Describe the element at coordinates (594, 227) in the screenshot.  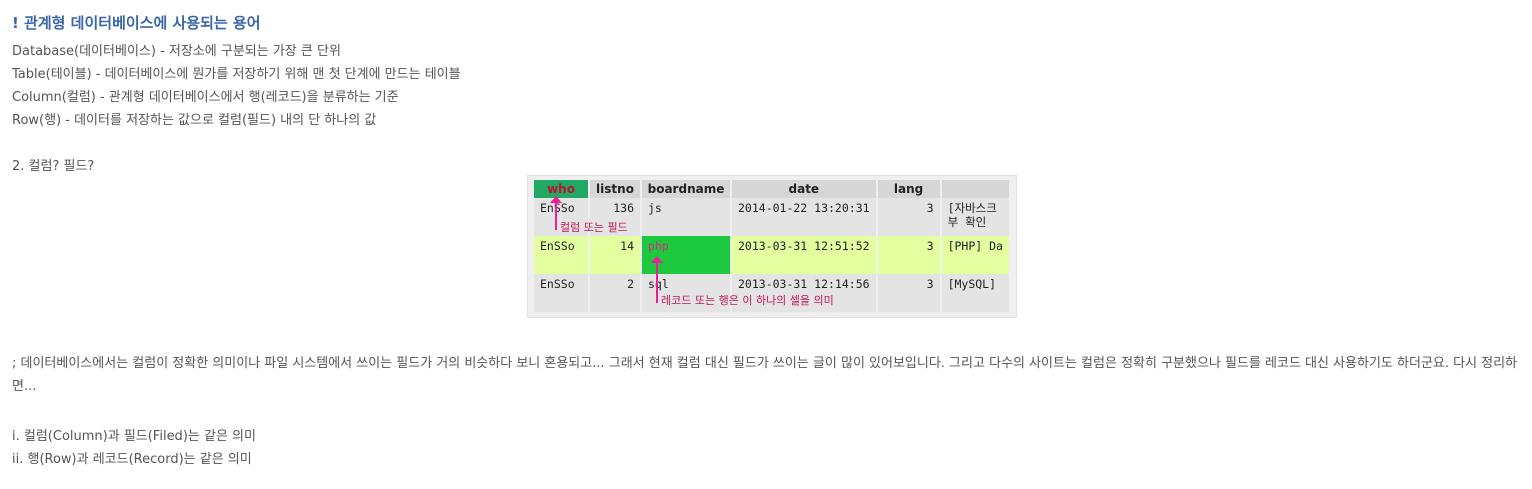
I see `annotation-column: 컬럼 또는 필드` at that location.